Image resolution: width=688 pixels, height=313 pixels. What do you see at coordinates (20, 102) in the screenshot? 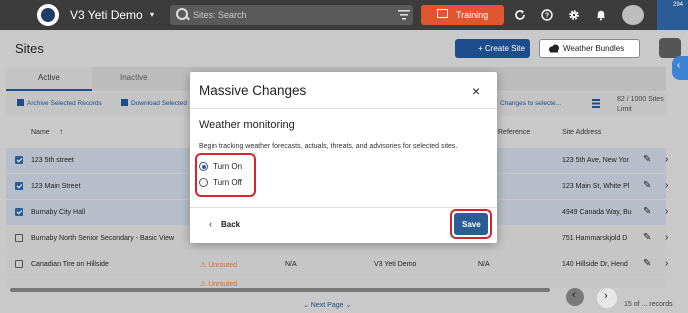
I see `archive-icon` at bounding box center [20, 102].